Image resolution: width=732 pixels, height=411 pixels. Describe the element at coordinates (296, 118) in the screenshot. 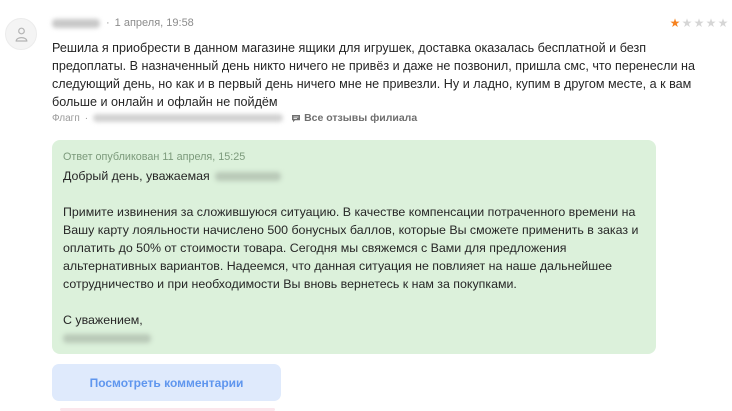

I see `comment-icon` at that location.